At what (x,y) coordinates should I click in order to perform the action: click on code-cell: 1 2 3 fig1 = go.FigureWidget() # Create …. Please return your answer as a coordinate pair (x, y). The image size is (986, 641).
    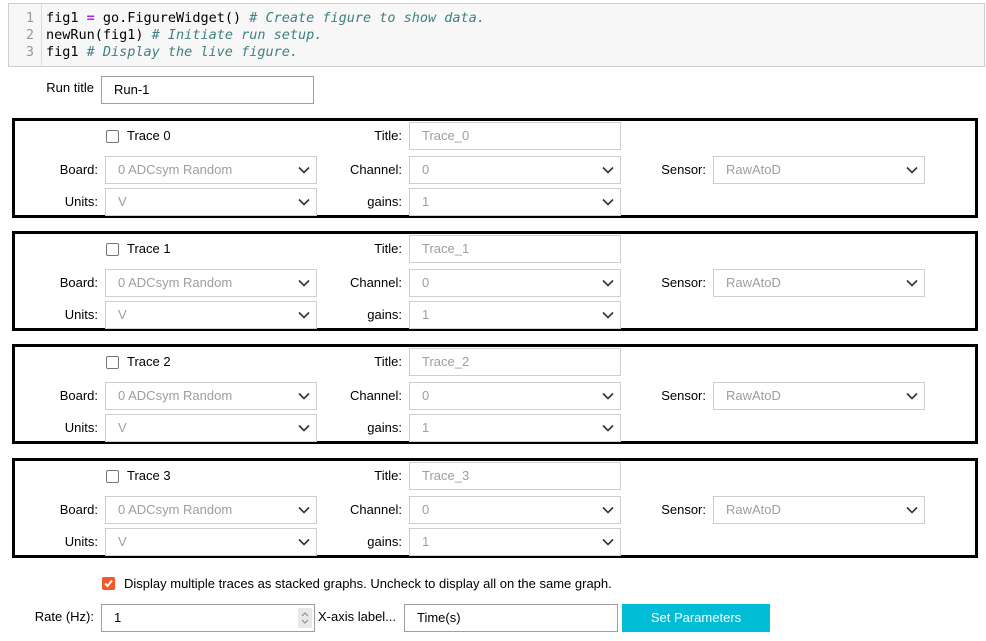
    Looking at the image, I should click on (496, 35).